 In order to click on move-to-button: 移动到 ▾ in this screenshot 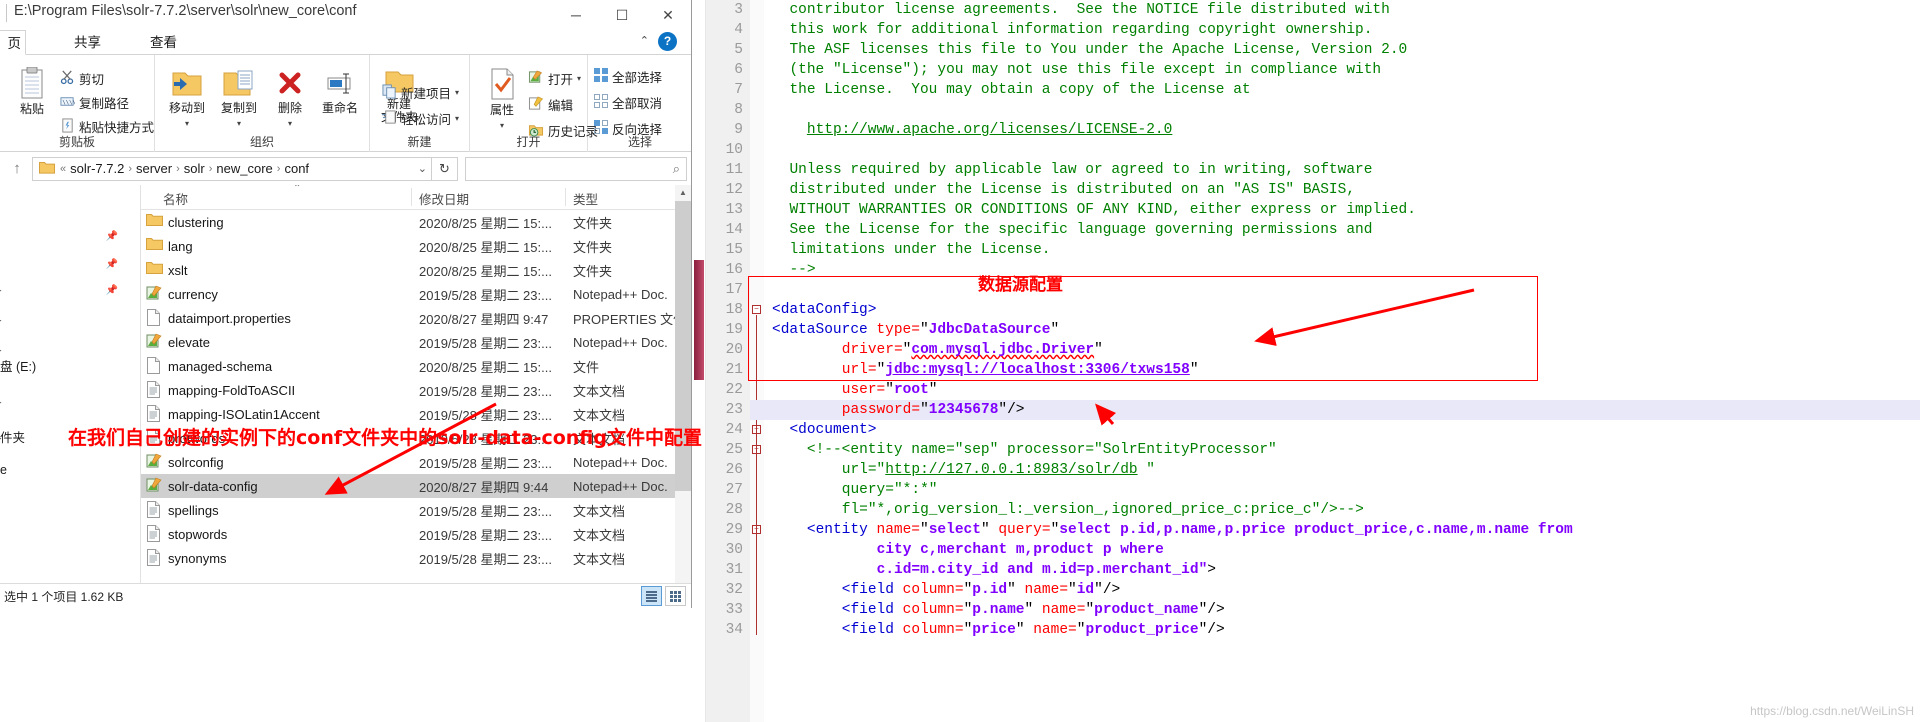, I will do `click(187, 99)`.